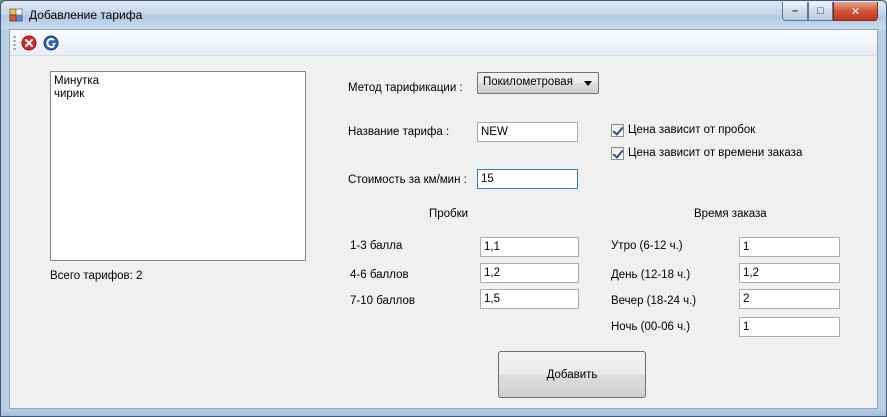 This screenshot has width=887, height=417. Describe the element at coordinates (407, 180) in the screenshot. I see `cost-label: Стоимость за км/мин :` at that location.